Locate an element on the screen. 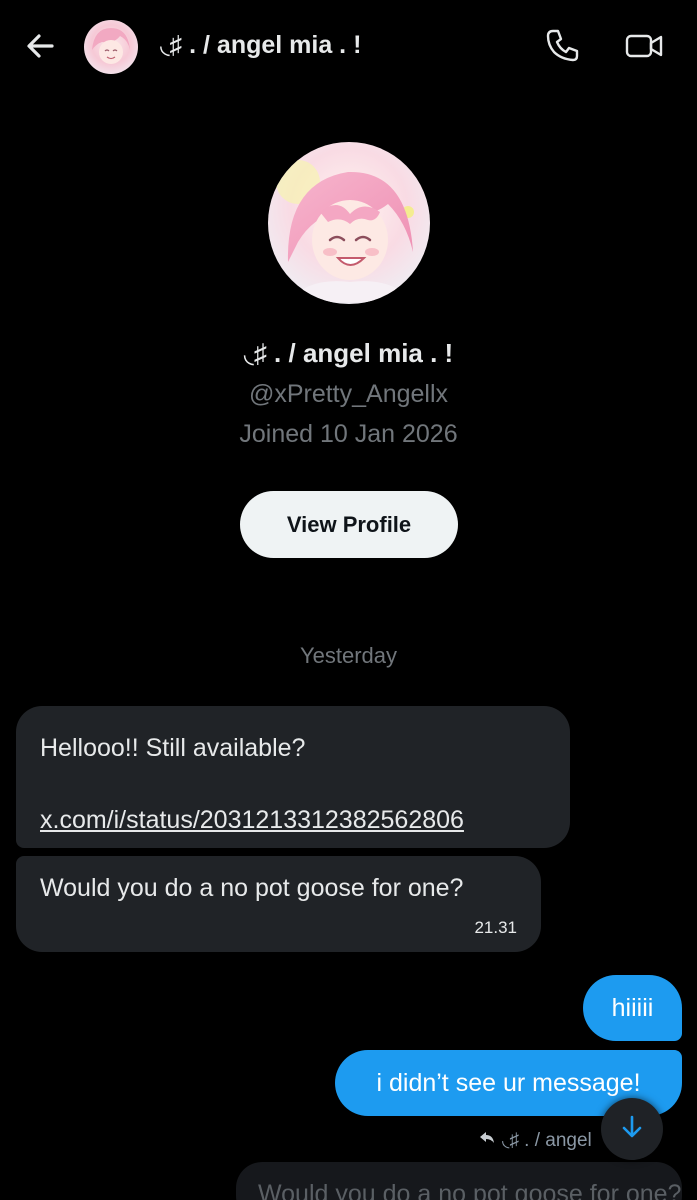 This screenshot has height=1200, width=697. message-text: hiiiii is located at coordinates (632, 1007).